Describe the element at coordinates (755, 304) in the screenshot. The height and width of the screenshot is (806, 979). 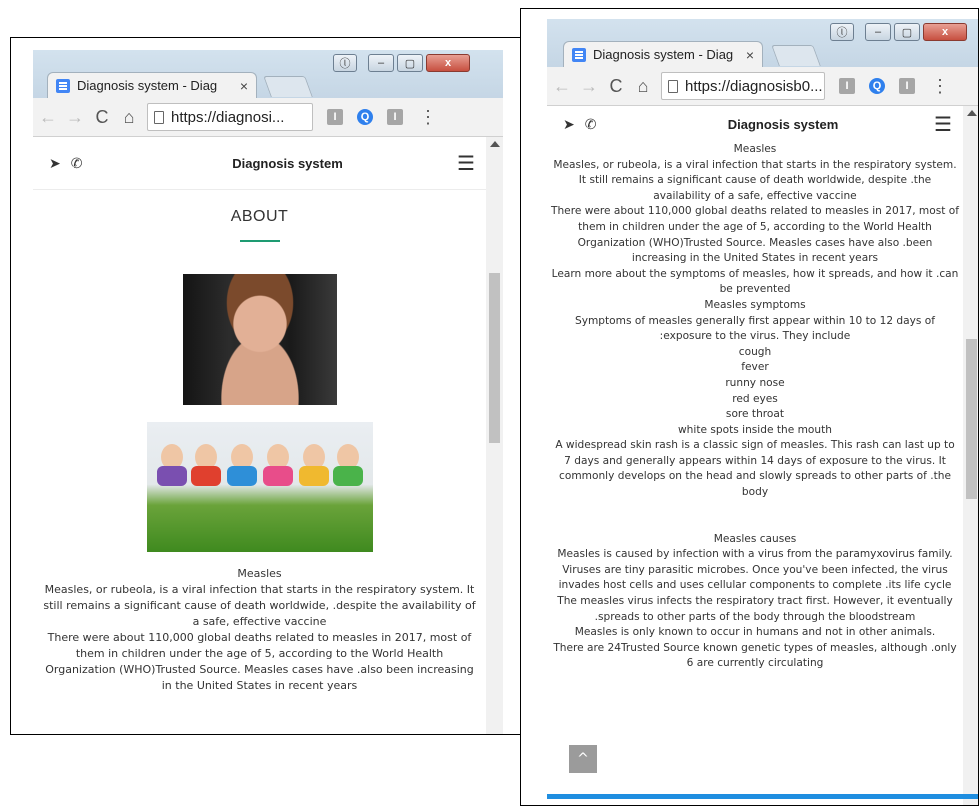
I see `article-heading: Measles symptoms` at that location.